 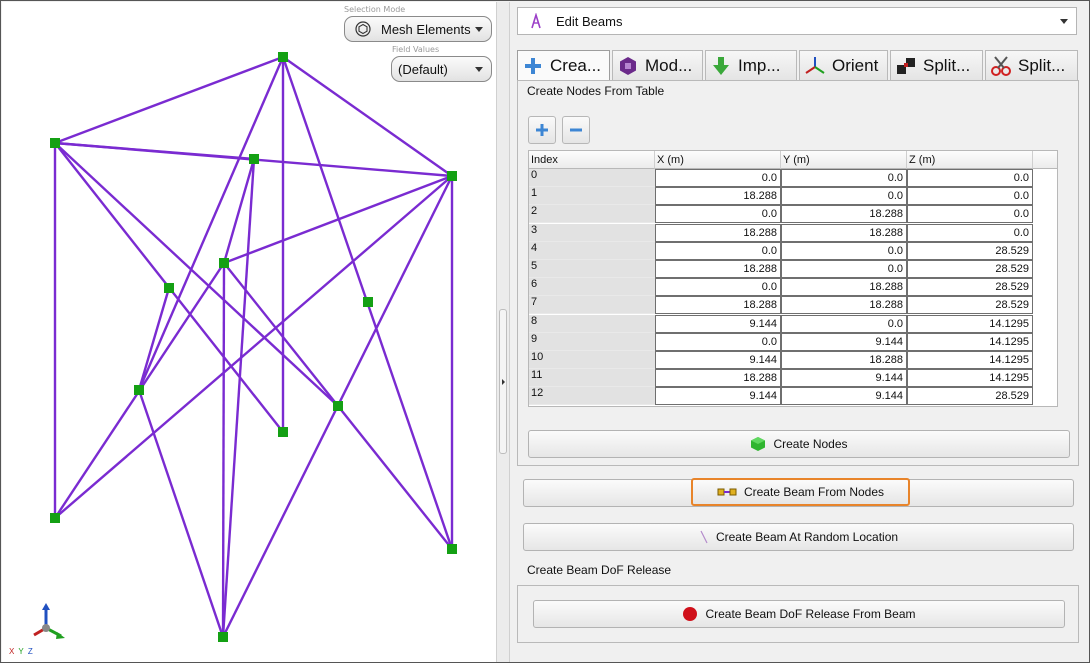 I want to click on row-index: 8, so click(x=592, y=323).